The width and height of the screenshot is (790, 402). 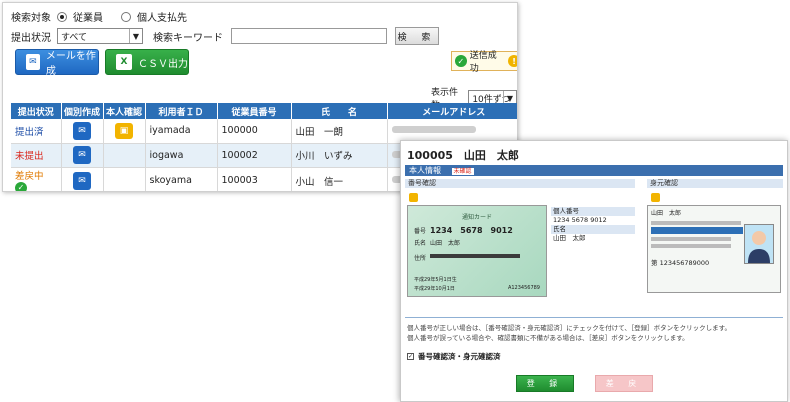 I want to click on keyword-input, so click(x=309, y=36).